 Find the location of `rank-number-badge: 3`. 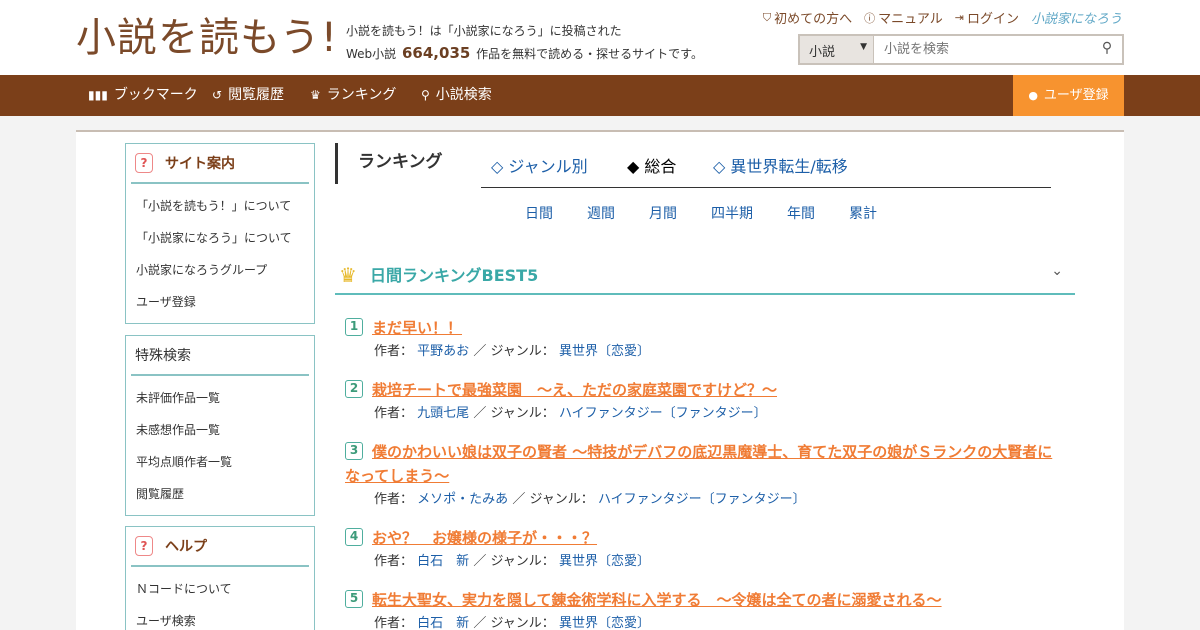

rank-number-badge: 3 is located at coordinates (354, 451).